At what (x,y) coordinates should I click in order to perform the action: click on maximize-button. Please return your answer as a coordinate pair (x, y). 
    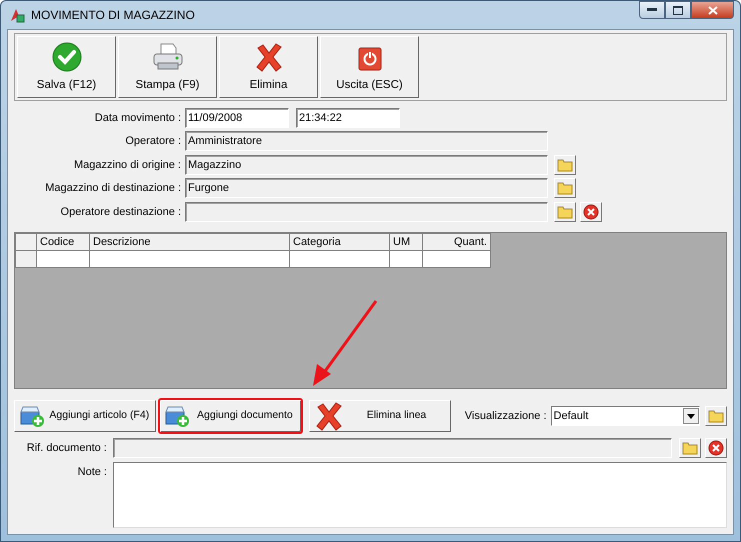
    Looking at the image, I should click on (678, 10).